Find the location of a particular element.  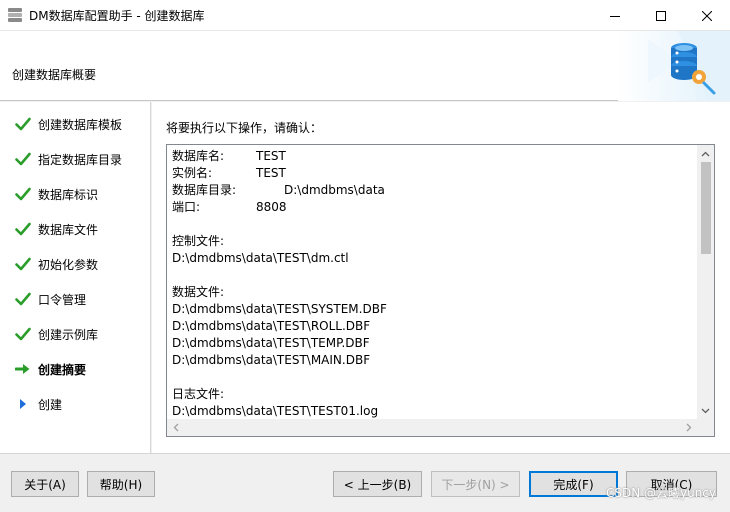

control-files-heading: 控制文件: is located at coordinates (198, 241).